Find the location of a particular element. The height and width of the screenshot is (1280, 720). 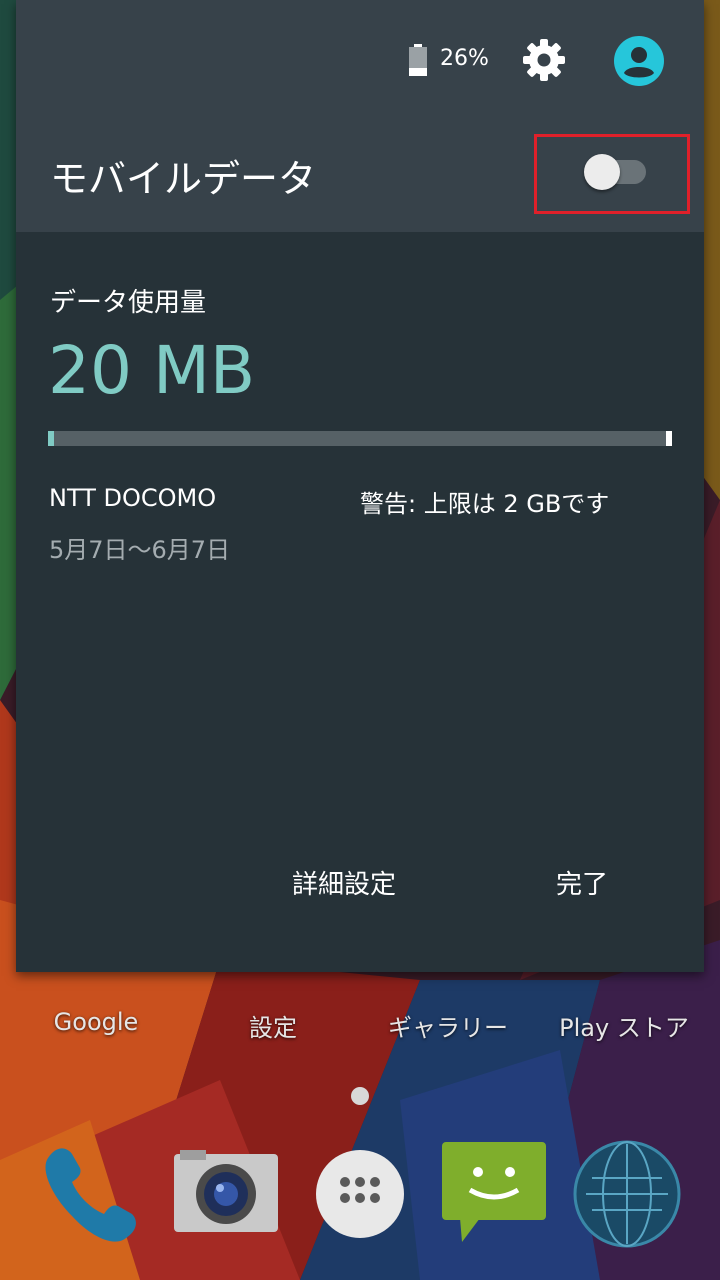

gear-icon is located at coordinates (544, 60).